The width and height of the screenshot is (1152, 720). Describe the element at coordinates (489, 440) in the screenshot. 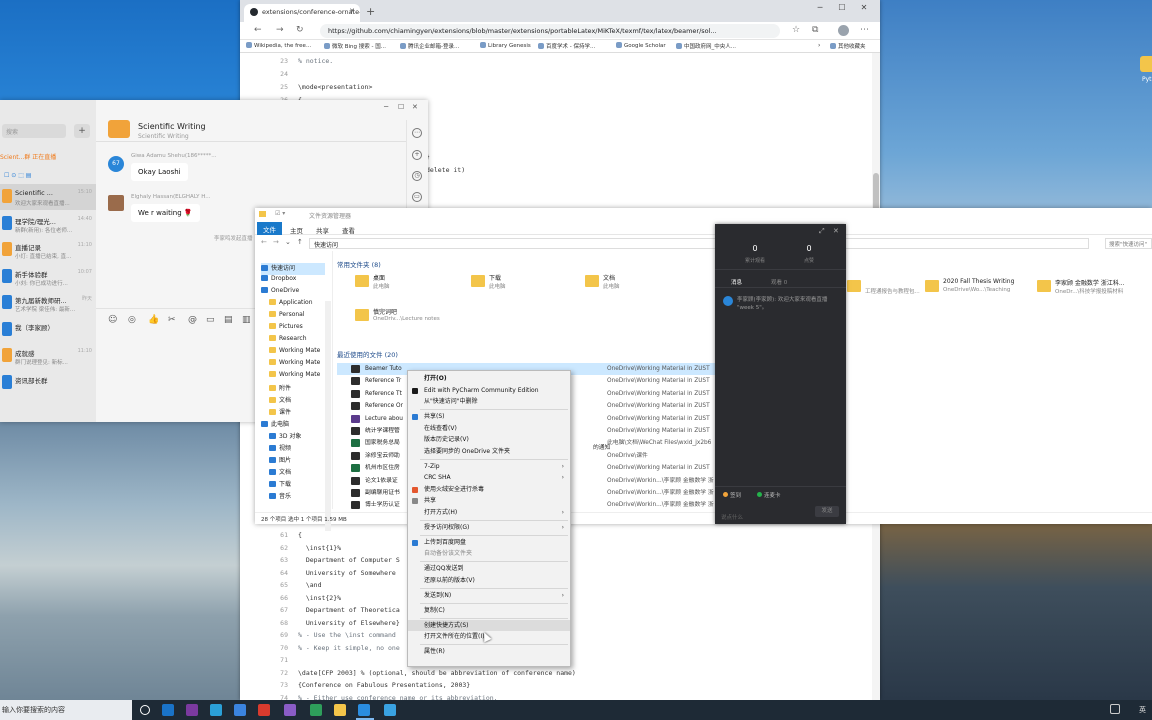

I see `menu-item: 版本历史记录(V)` at that location.